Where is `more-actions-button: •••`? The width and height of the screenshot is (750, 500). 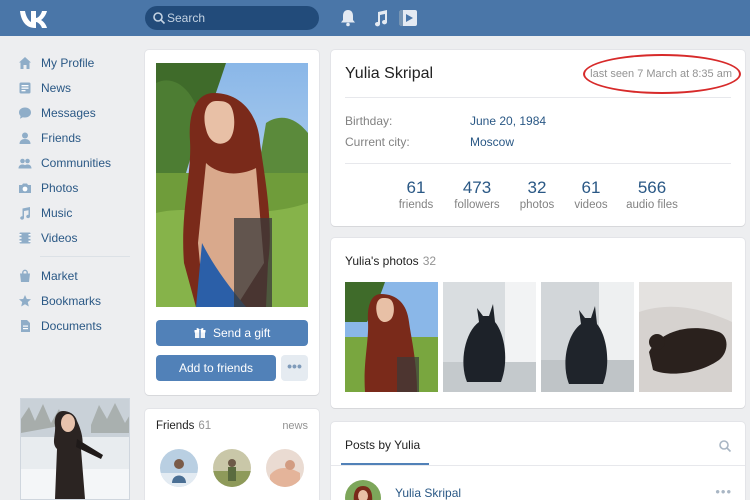 more-actions-button: ••• is located at coordinates (294, 368).